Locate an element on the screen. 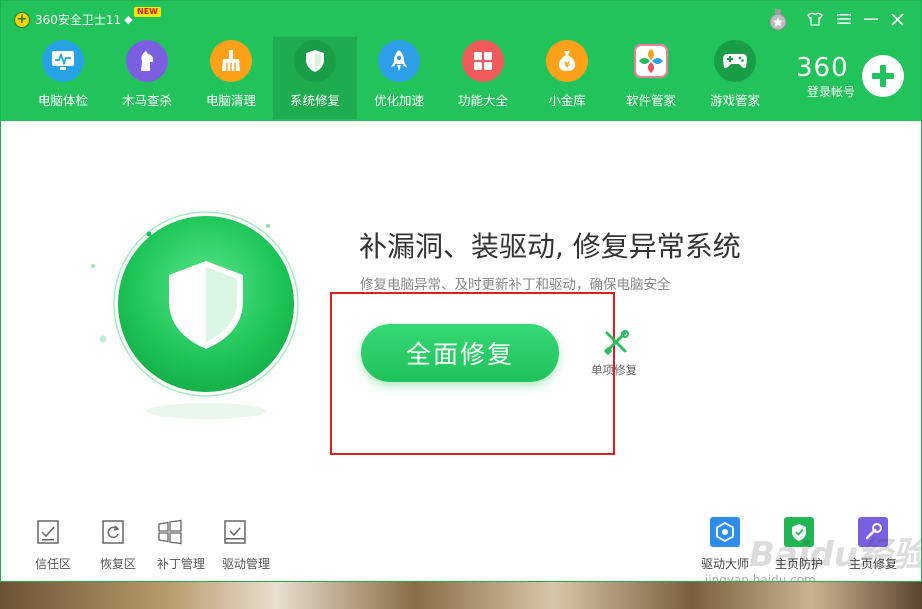  login-label: 登录帐号 is located at coordinates (831, 92).